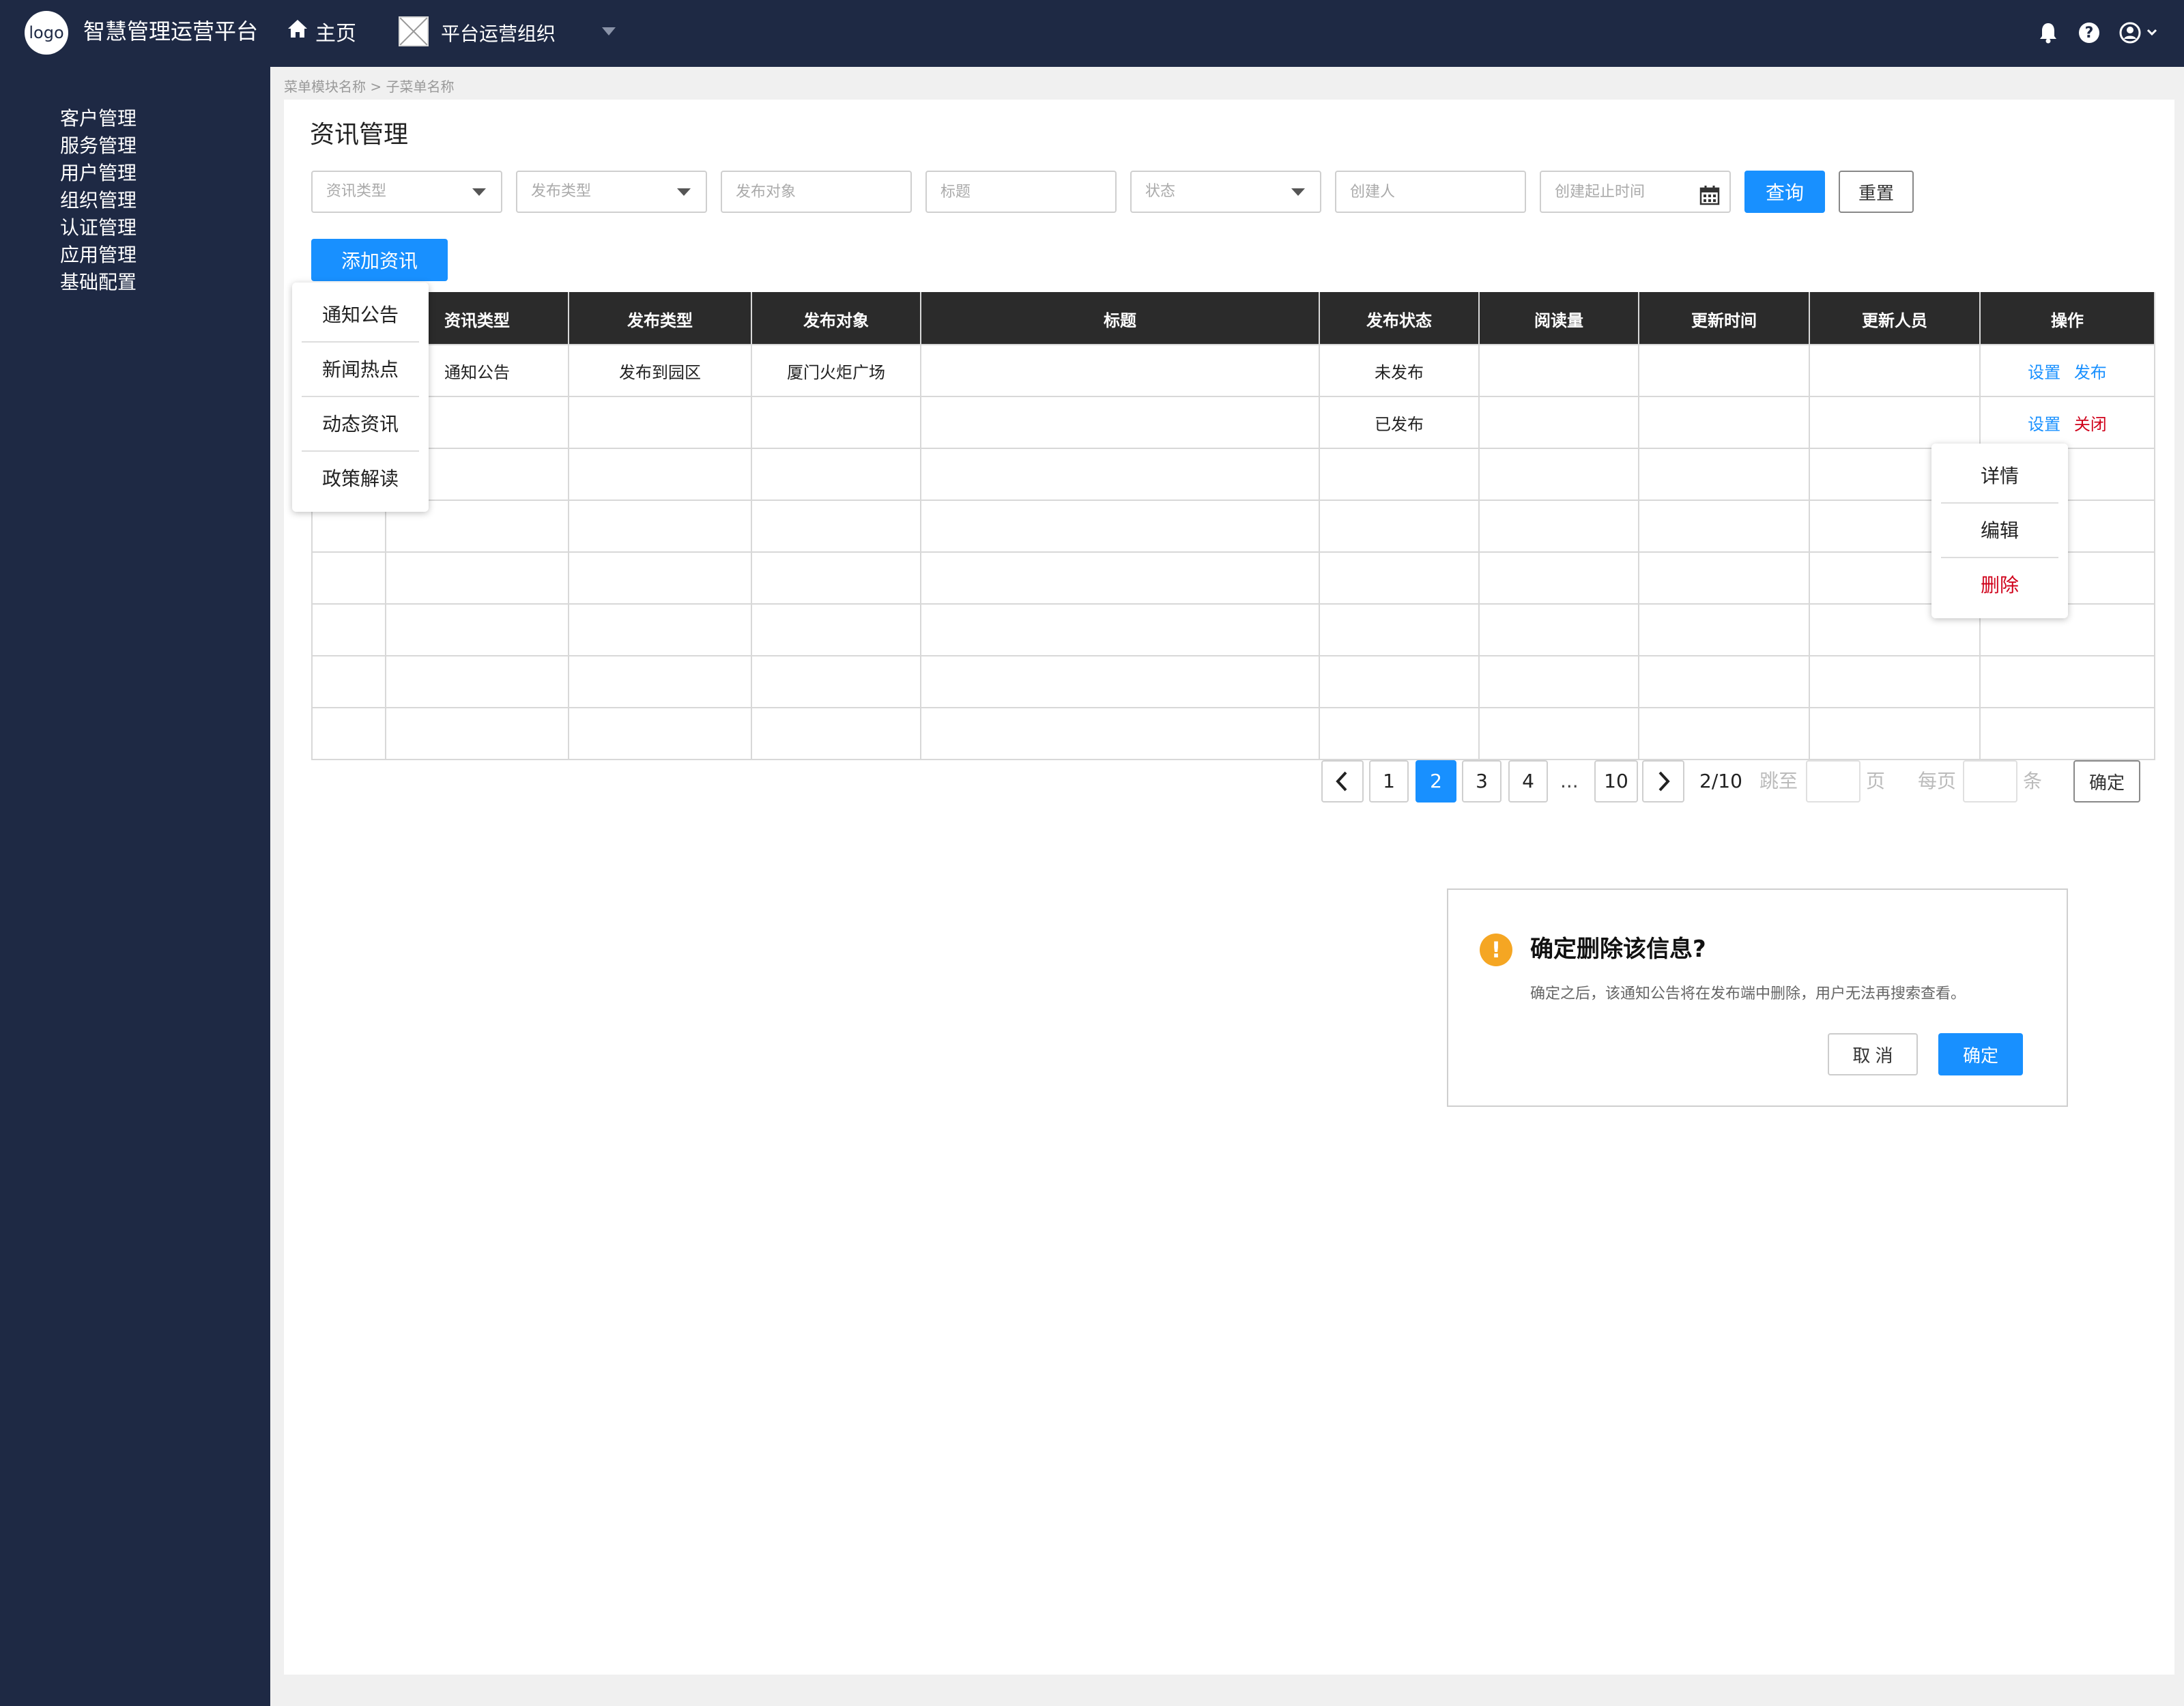 The height and width of the screenshot is (1706, 2184). I want to click on sidebar-item-organization: 组织管理, so click(98, 201).